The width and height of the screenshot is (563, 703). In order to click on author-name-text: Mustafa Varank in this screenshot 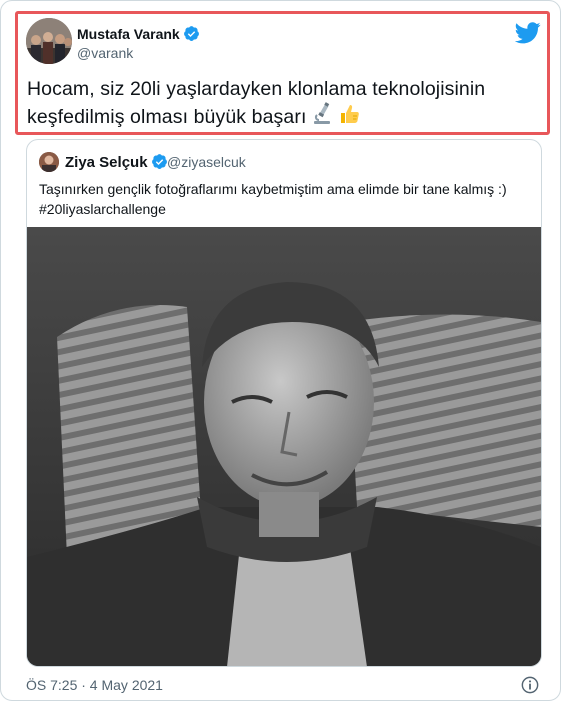, I will do `click(128, 34)`.